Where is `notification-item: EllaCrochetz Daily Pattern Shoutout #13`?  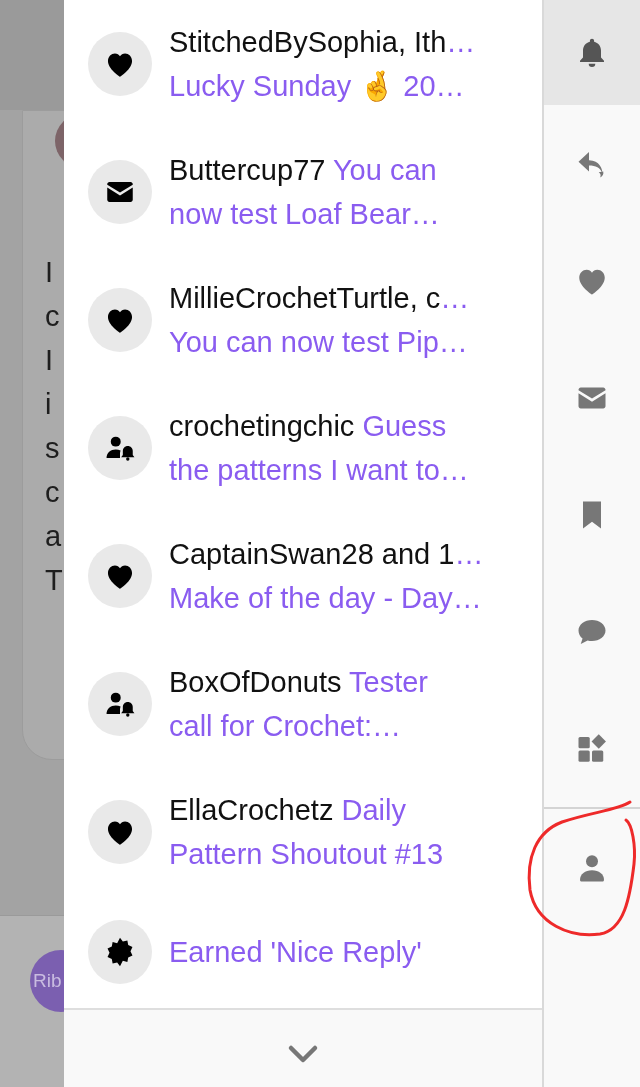
notification-item: EllaCrochetz Daily Pattern Shoutout #13 is located at coordinates (303, 832).